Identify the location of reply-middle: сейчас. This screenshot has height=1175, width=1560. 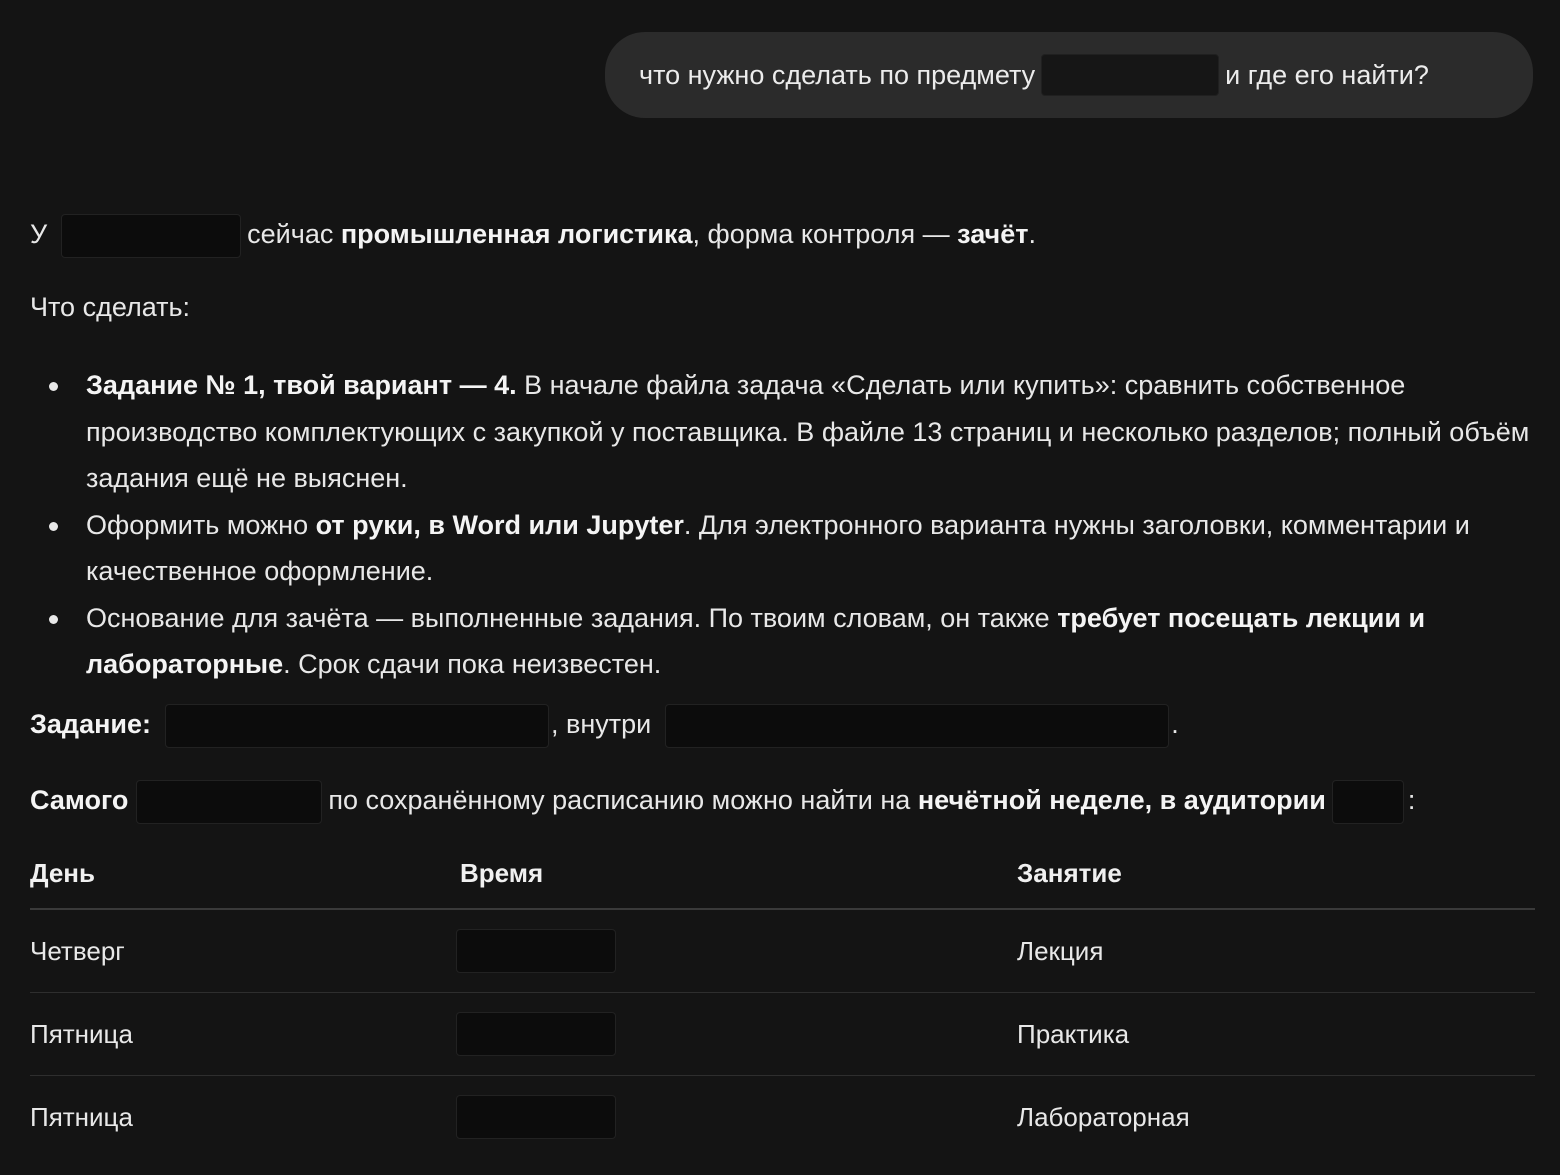
(290, 234).